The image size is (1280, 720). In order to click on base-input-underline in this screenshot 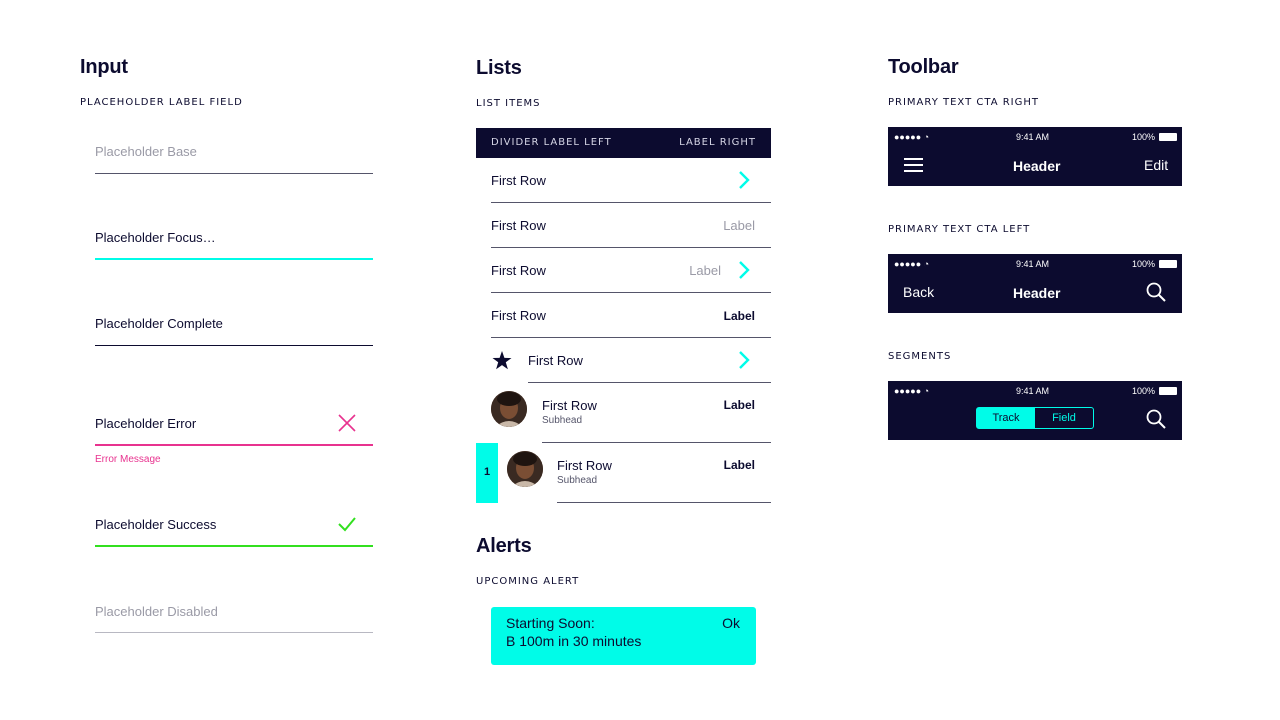, I will do `click(234, 173)`.